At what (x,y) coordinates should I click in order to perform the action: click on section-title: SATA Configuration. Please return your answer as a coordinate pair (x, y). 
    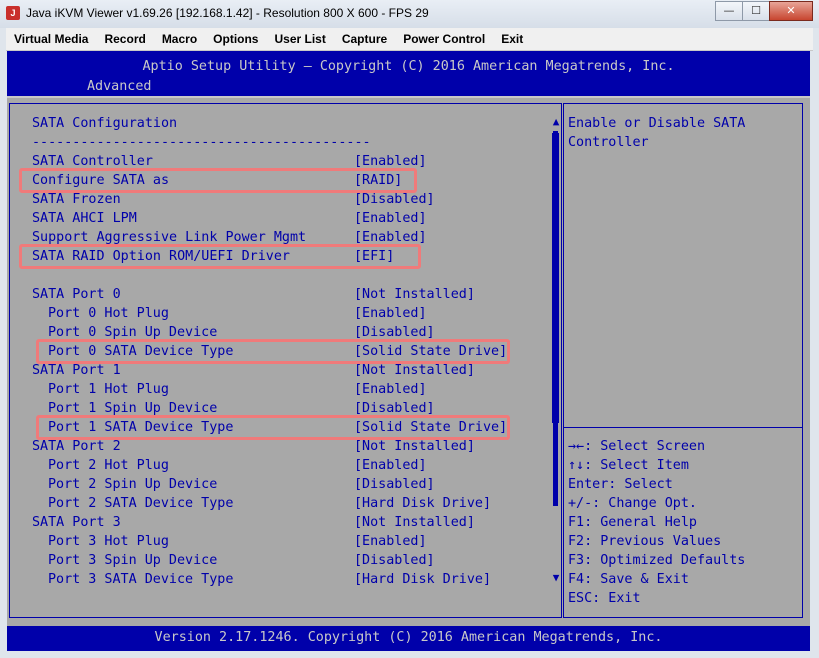
    Looking at the image, I should click on (105, 123).